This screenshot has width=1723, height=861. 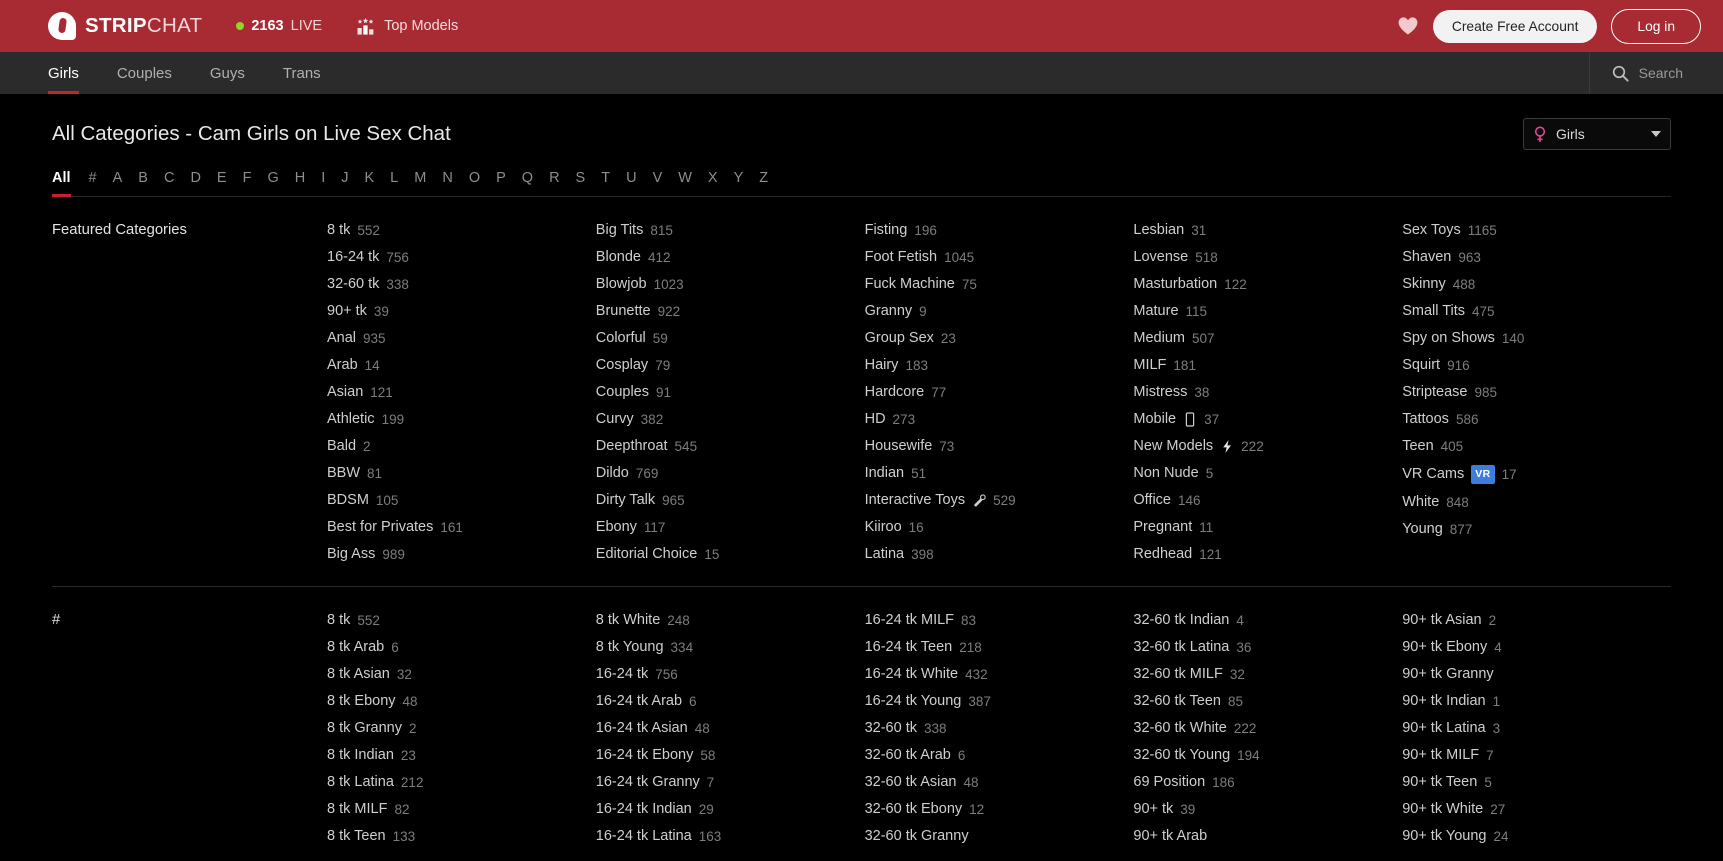 What do you see at coordinates (1536, 474) in the screenshot?
I see `category-link: VR Cams VR 17` at bounding box center [1536, 474].